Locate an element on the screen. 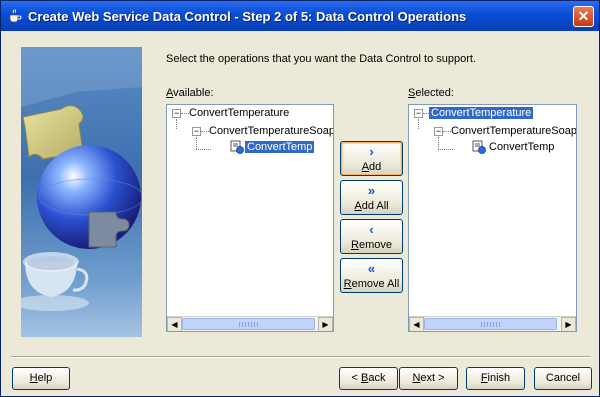  cancel-button: Cancel is located at coordinates (563, 378).